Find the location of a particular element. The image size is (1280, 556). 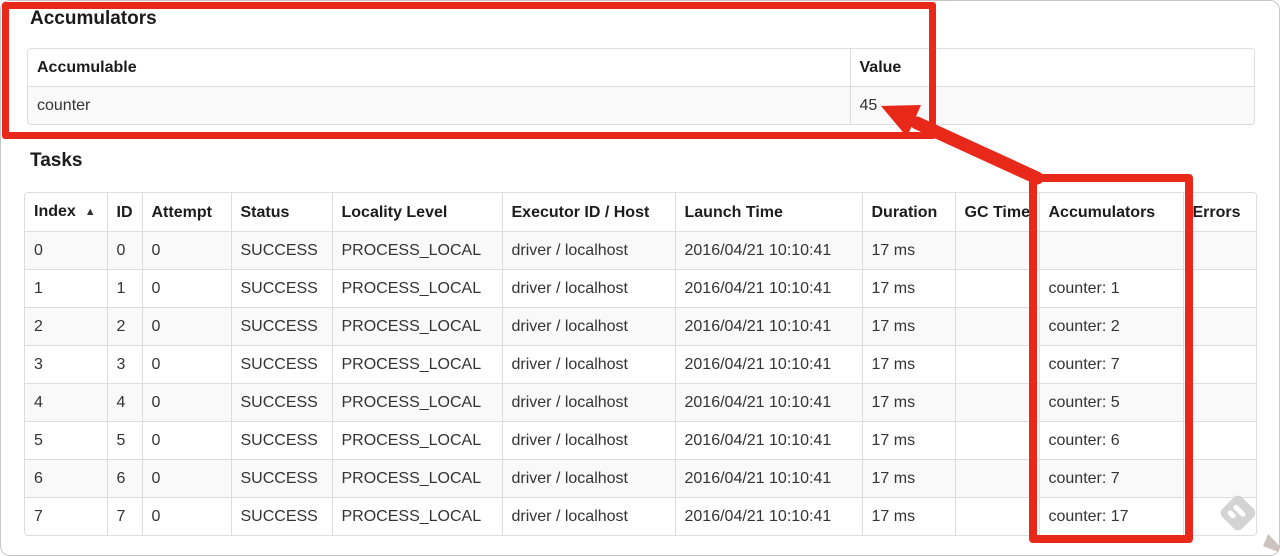

column-header-label: Locality Level is located at coordinates (394, 212).